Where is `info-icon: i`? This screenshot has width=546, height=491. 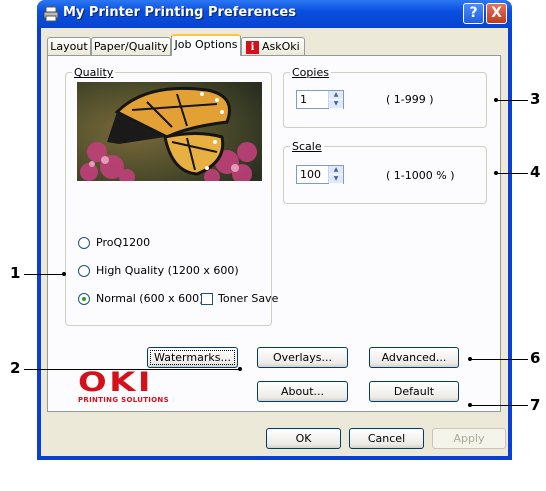
info-icon: i is located at coordinates (252, 47).